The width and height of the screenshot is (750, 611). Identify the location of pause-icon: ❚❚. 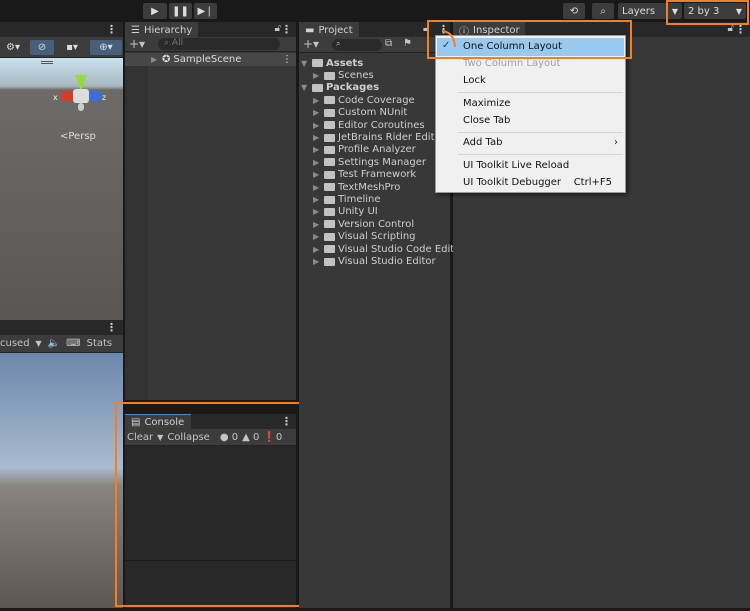
(180, 11).